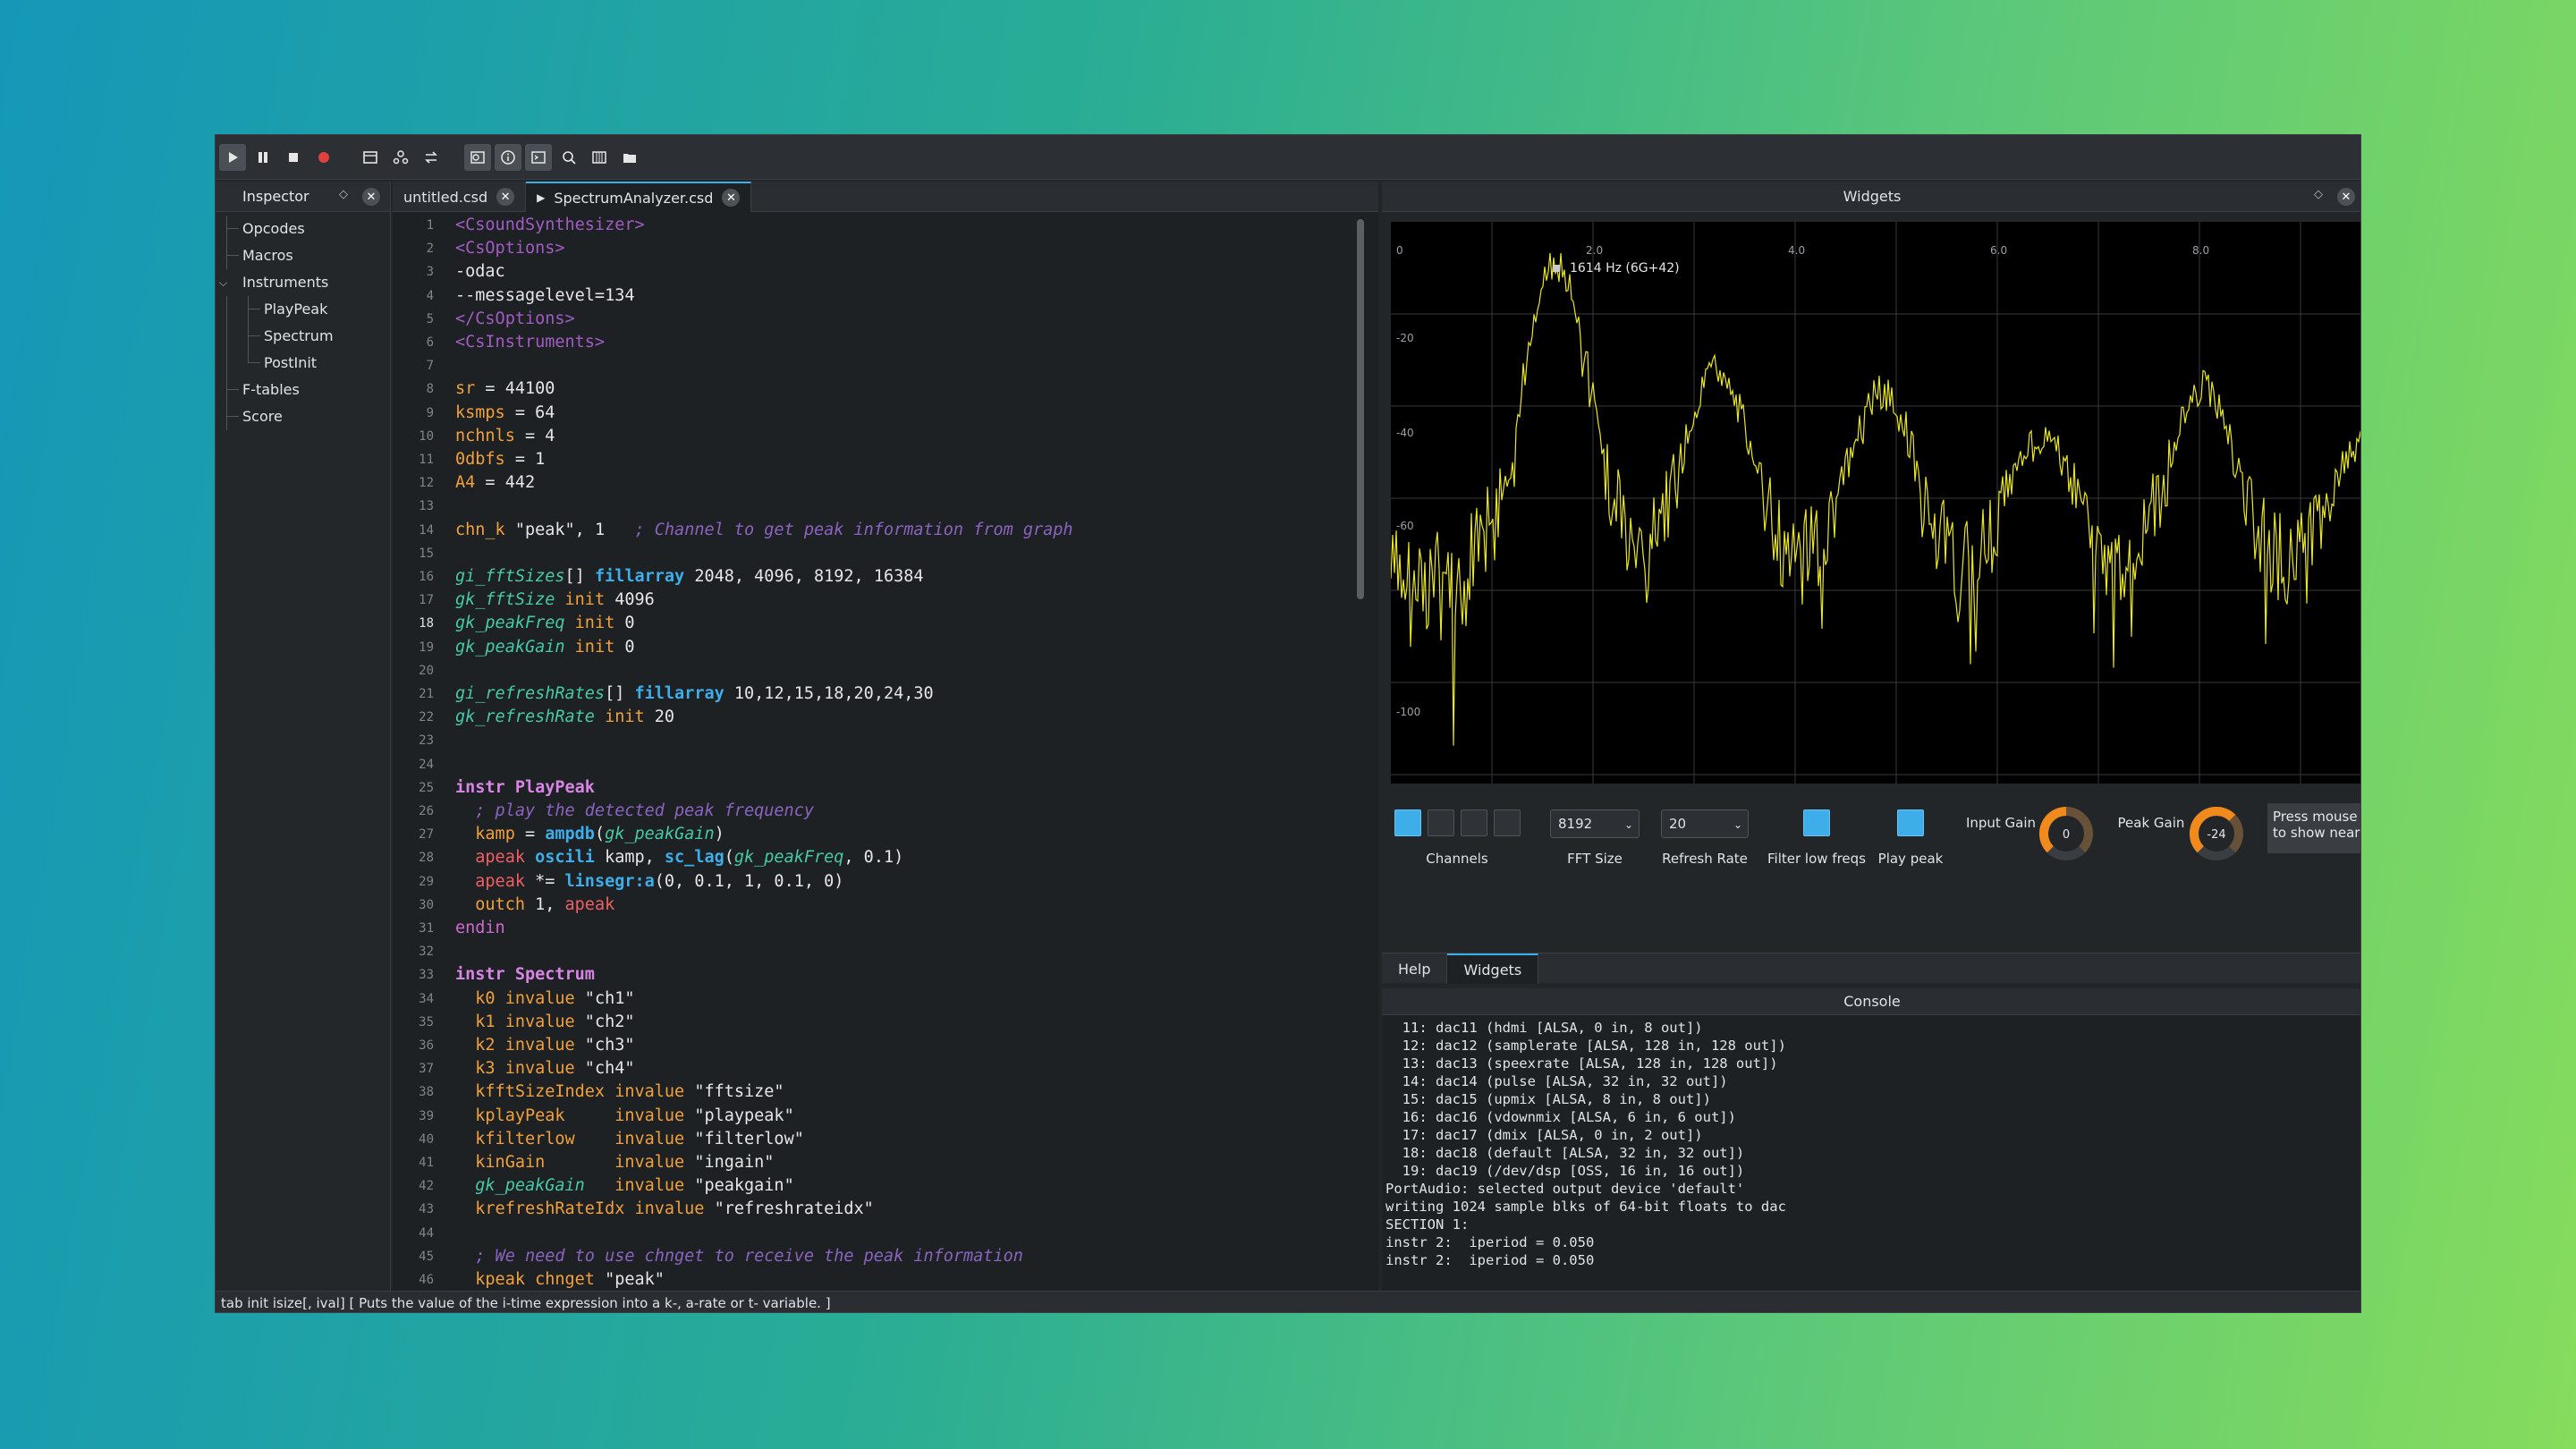  Describe the element at coordinates (630, 600) in the screenshot. I see `code-token: 4096` at that location.